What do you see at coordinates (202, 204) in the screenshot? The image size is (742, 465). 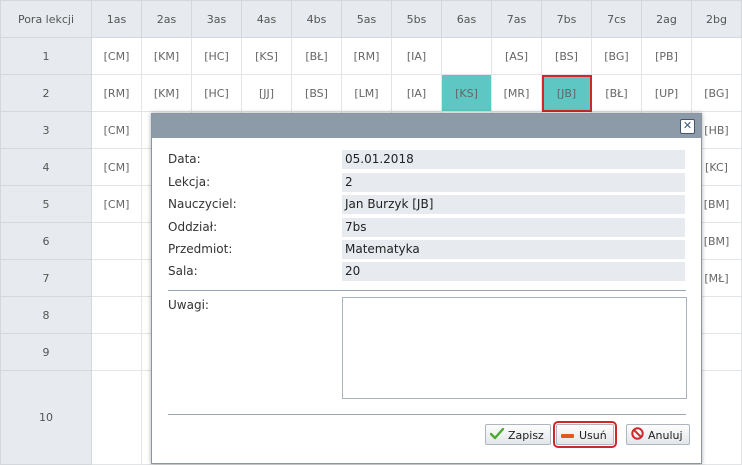 I see `field-label: Nauczyciel:` at bounding box center [202, 204].